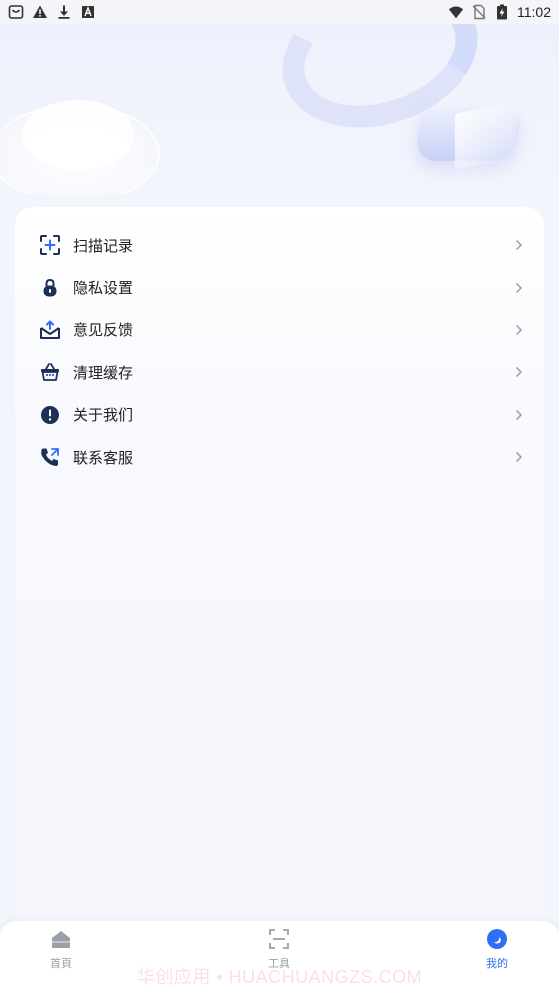  What do you see at coordinates (456, 12) in the screenshot?
I see `wifi-icon` at bounding box center [456, 12].